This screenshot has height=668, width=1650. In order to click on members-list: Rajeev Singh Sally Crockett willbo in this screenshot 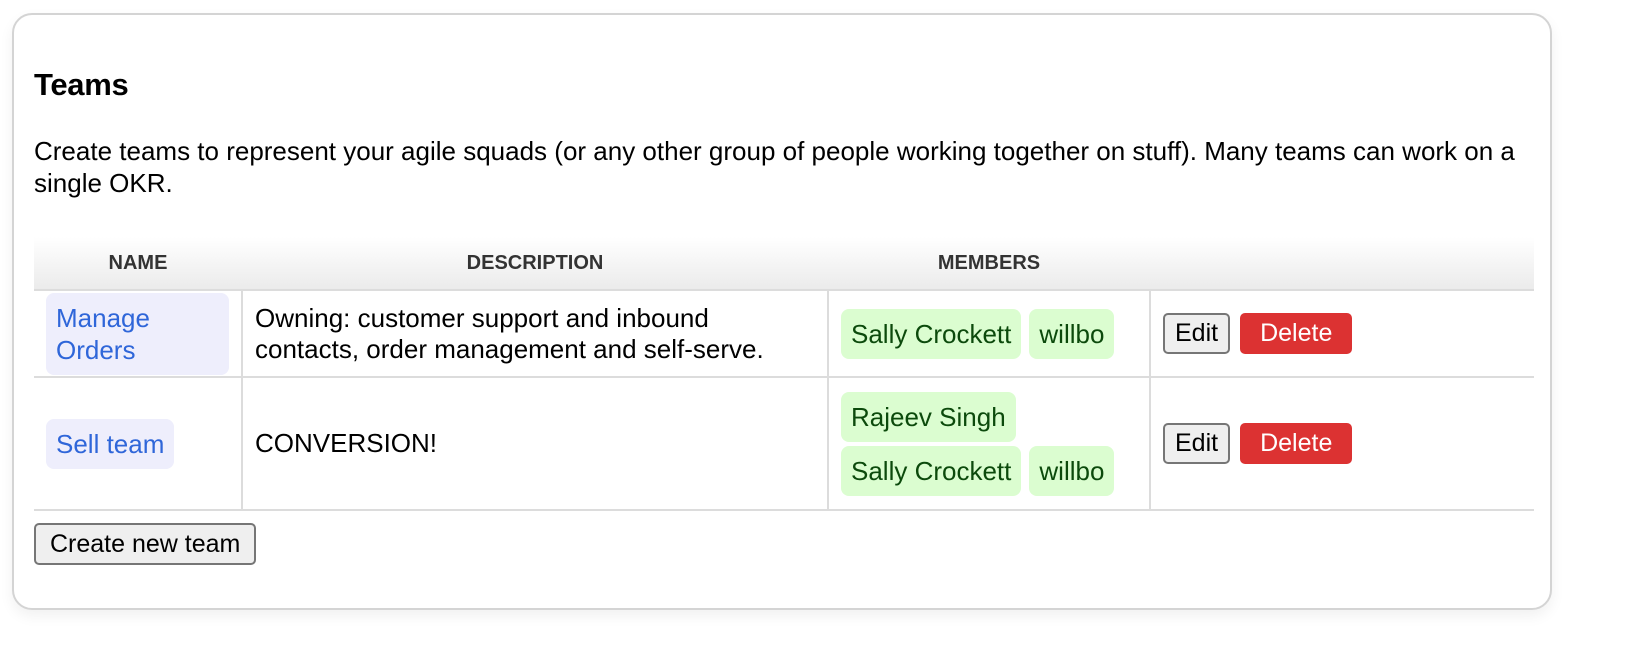, I will do `click(989, 443)`.